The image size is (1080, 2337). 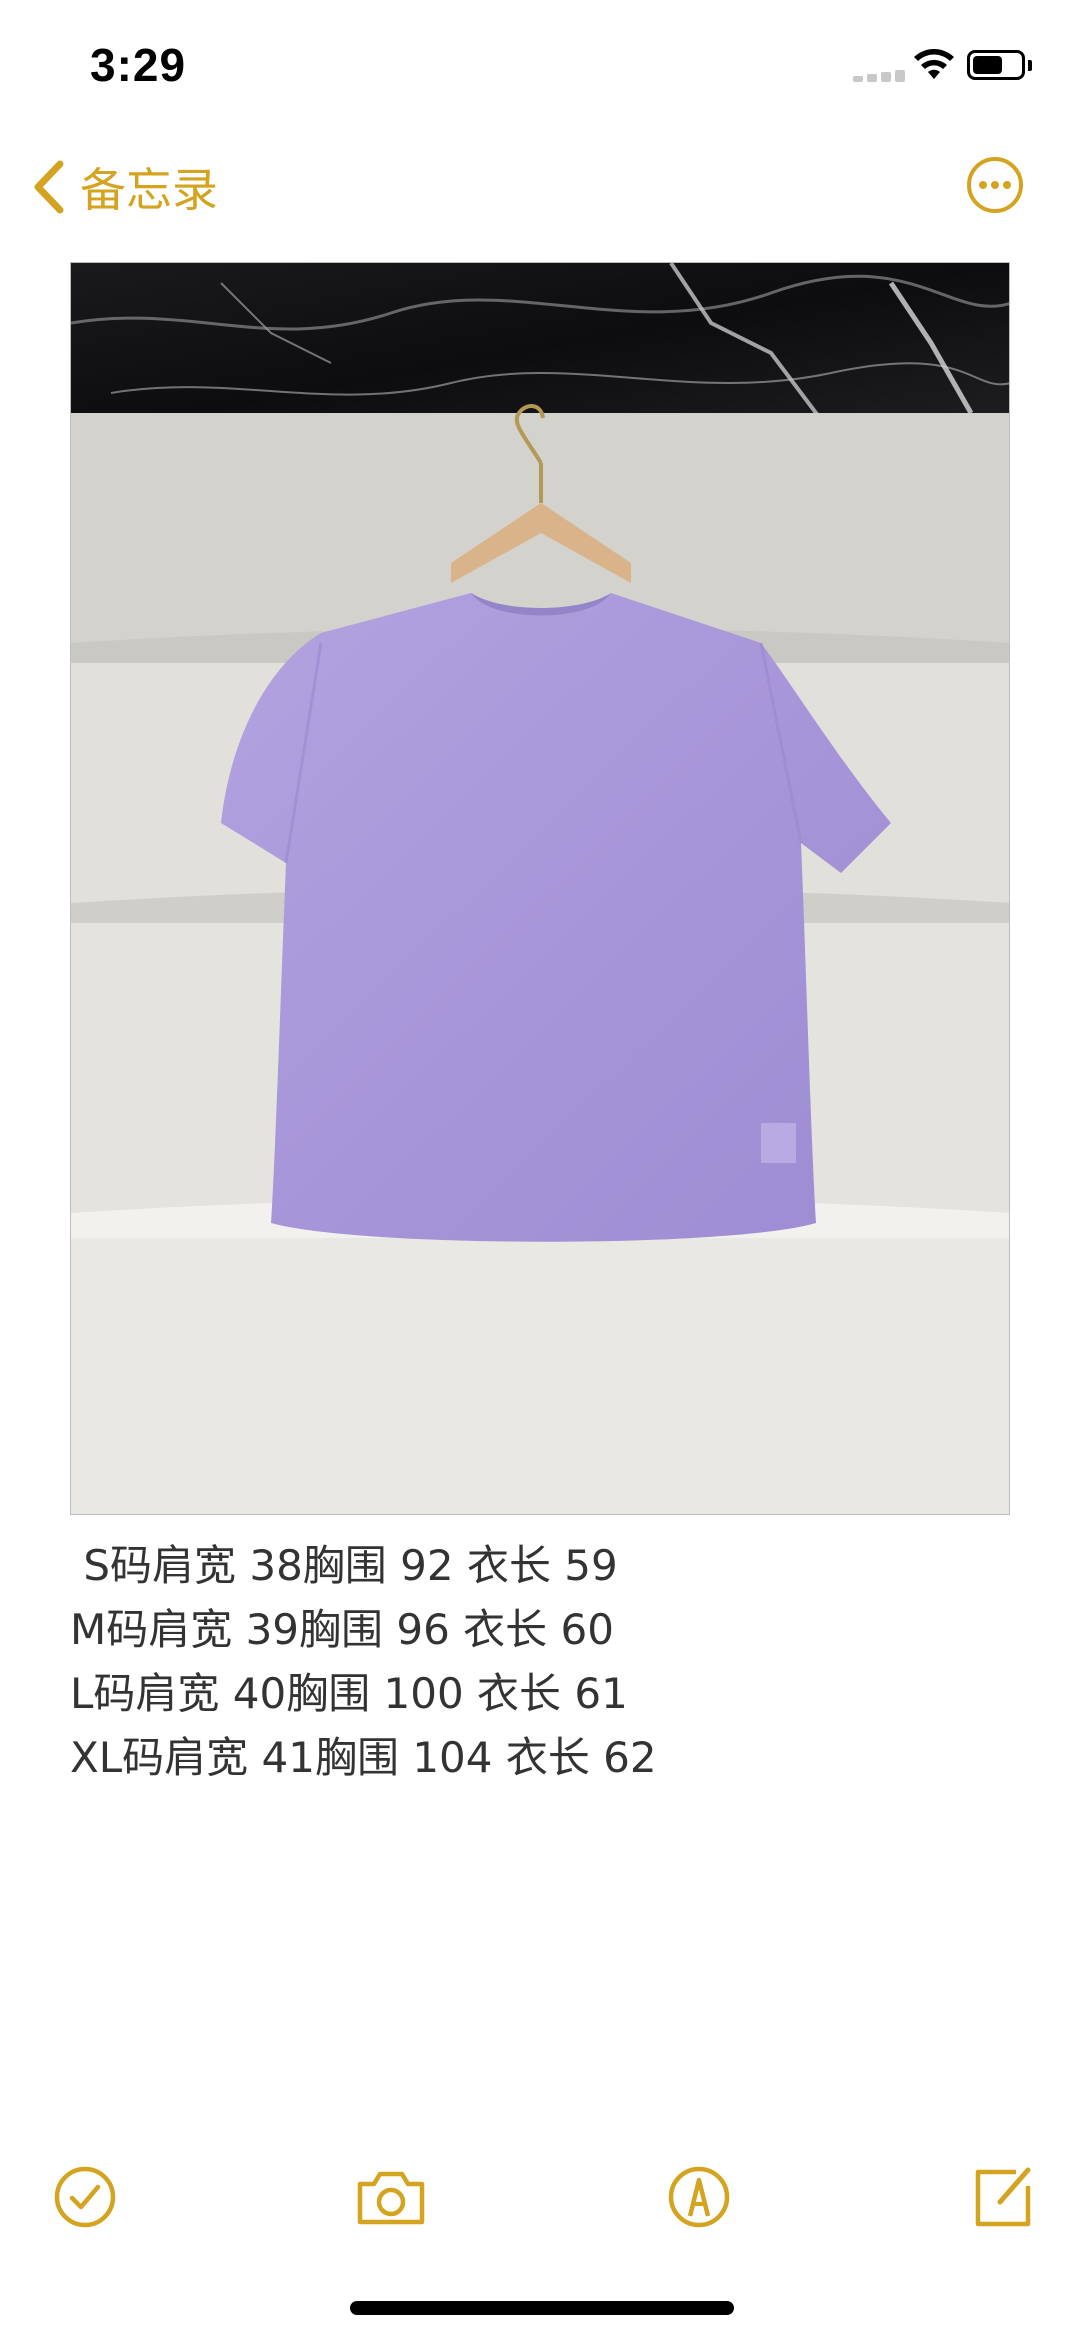 I want to click on camera-button, so click(x=391, y=2197).